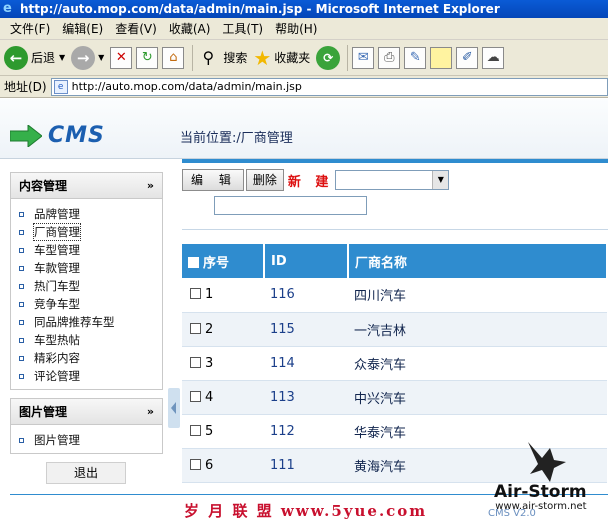  Describe the element at coordinates (306, 431) in the screenshot. I see `row-id: 112` at that location.